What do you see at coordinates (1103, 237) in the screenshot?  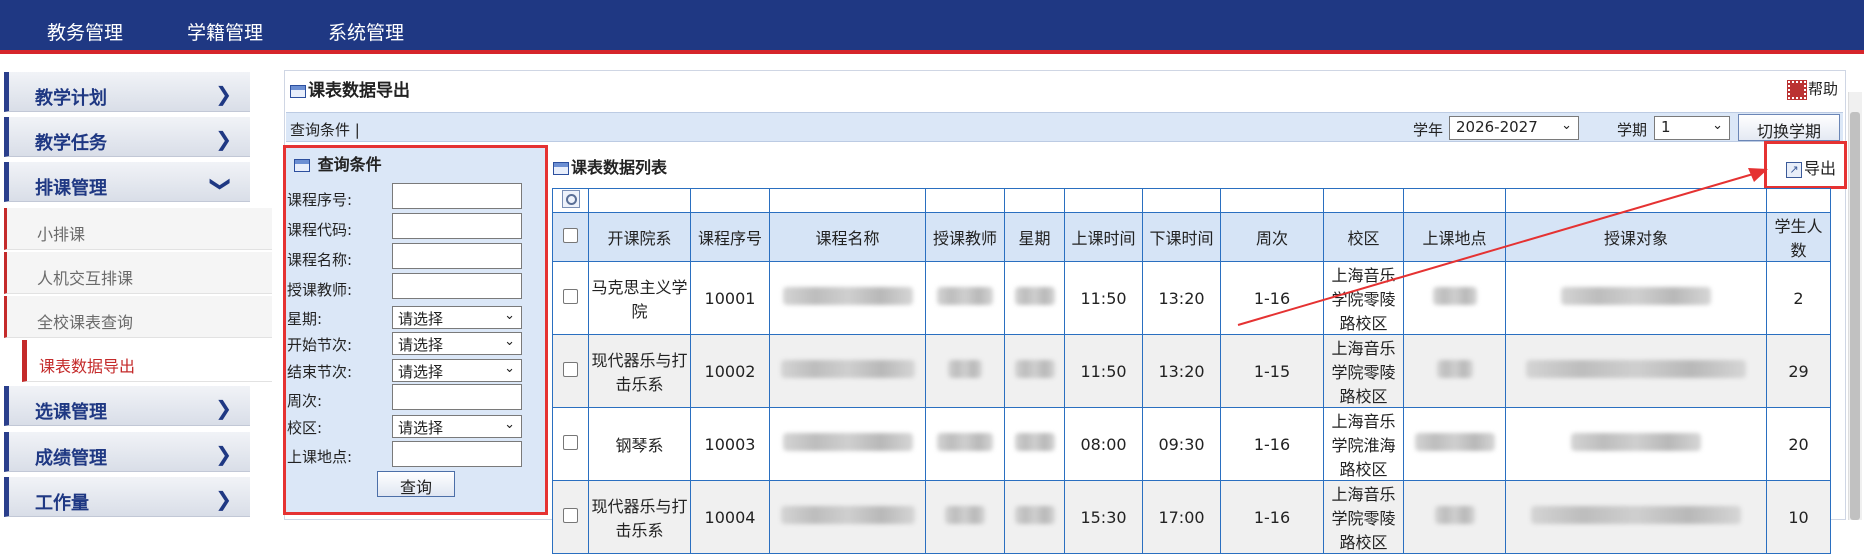 I see `column-header: 上课时间` at bounding box center [1103, 237].